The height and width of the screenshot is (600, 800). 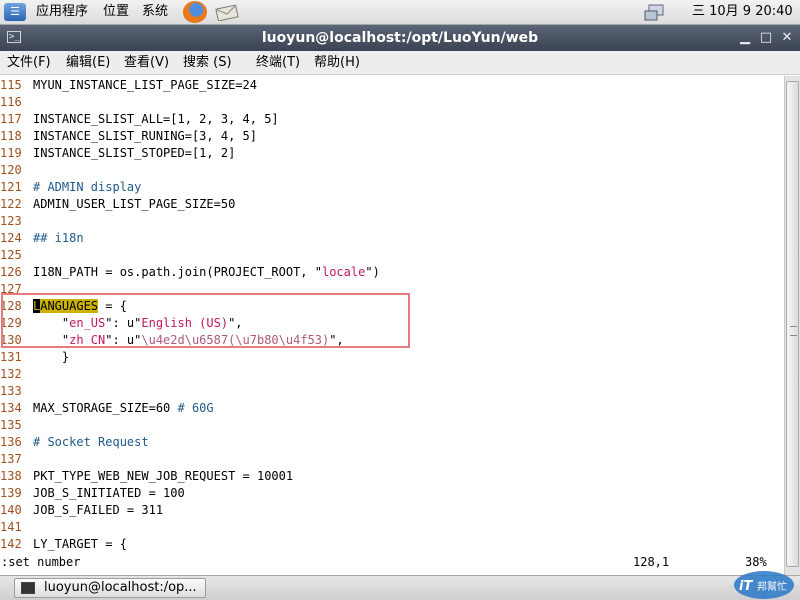 What do you see at coordinates (655, 13) in the screenshot?
I see `network-icon` at bounding box center [655, 13].